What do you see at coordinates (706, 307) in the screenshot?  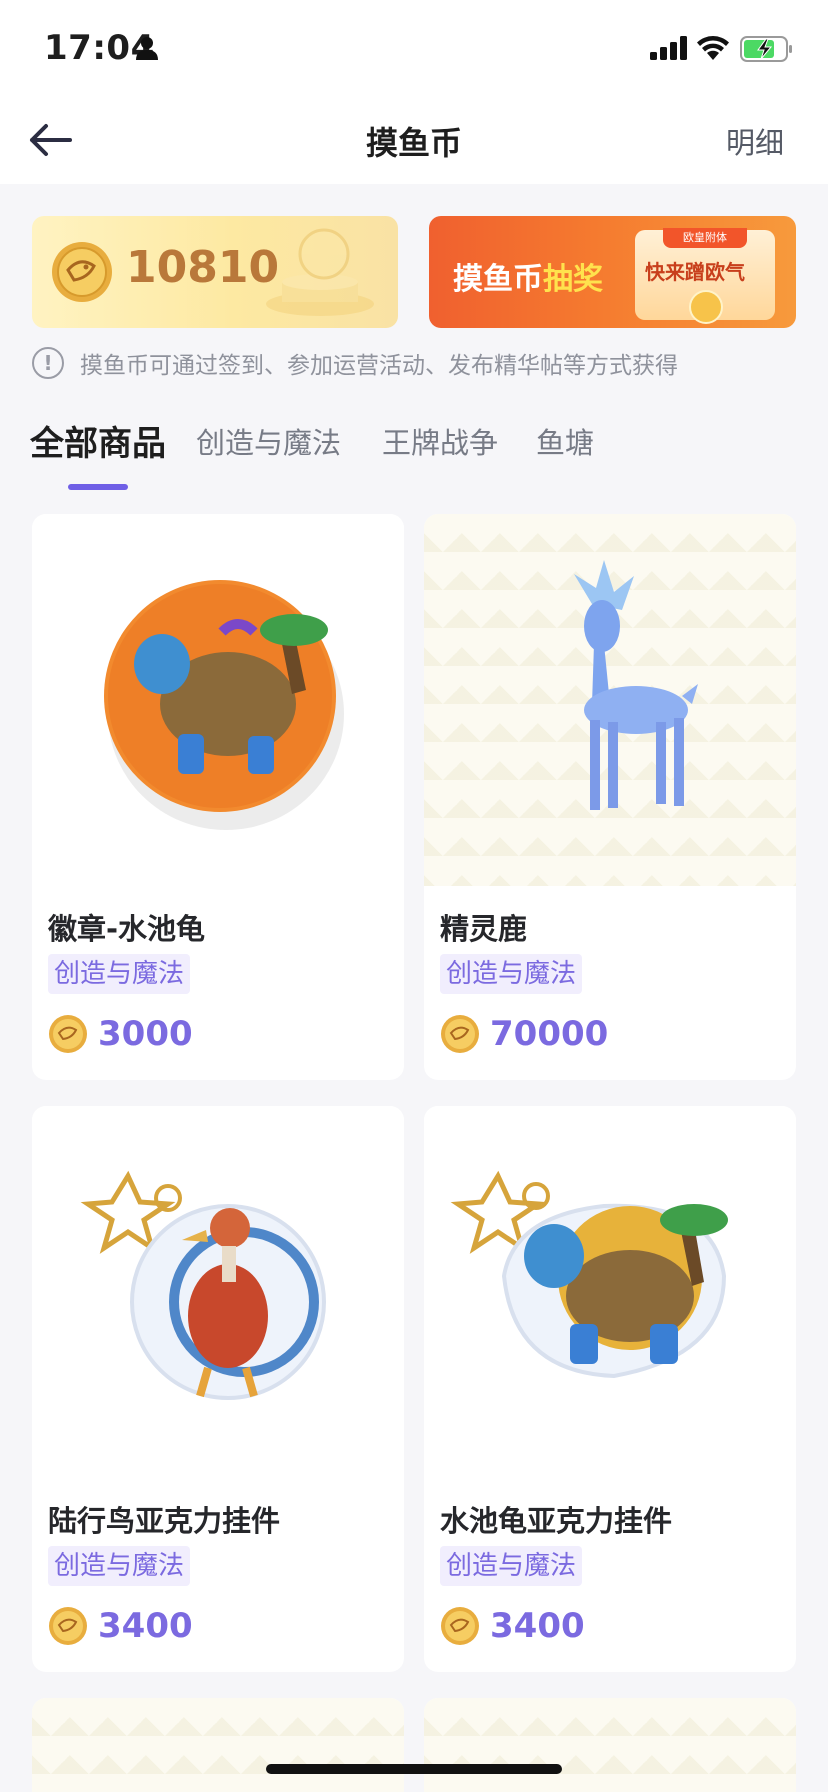 I see `gift-icon` at bounding box center [706, 307].